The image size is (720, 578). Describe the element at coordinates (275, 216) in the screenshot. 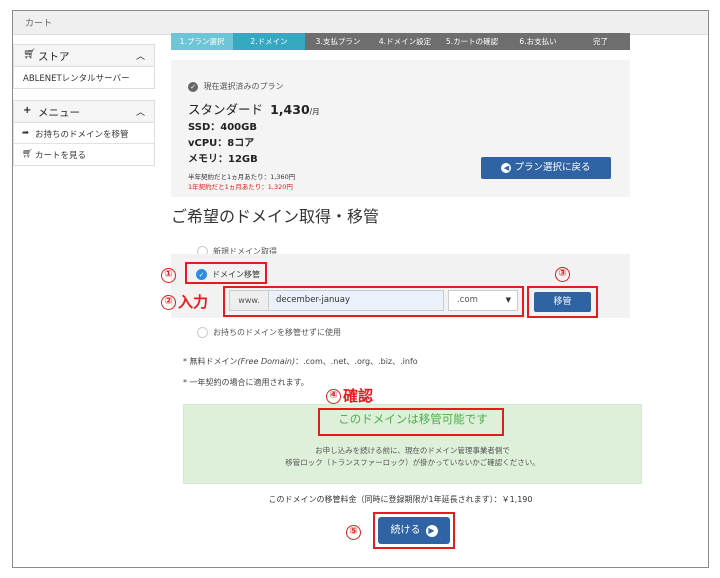

I see `section-title: ご希望のドメイン取得・移管` at that location.